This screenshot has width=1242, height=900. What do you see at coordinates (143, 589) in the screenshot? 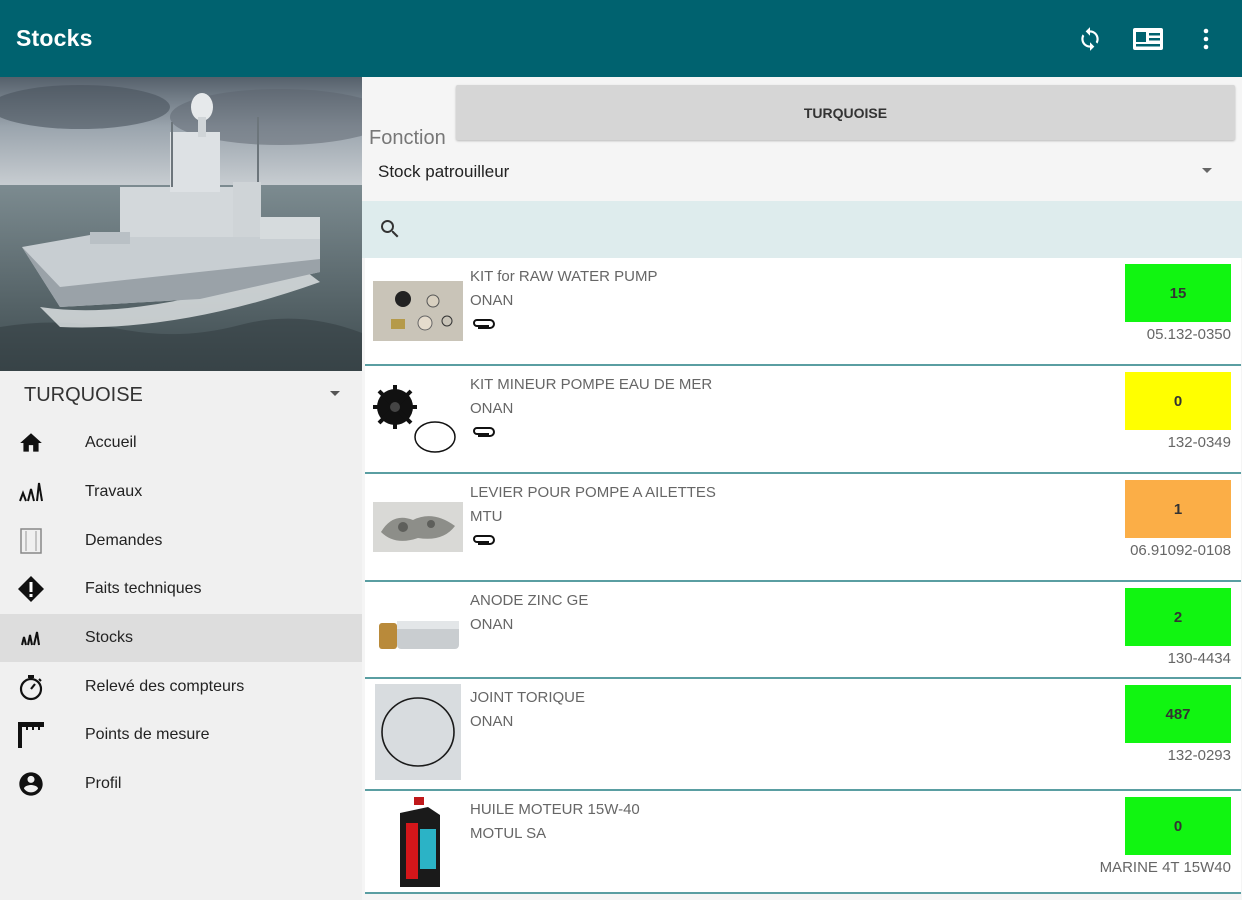
I see `nav-item-label: Faits techniques` at bounding box center [143, 589].